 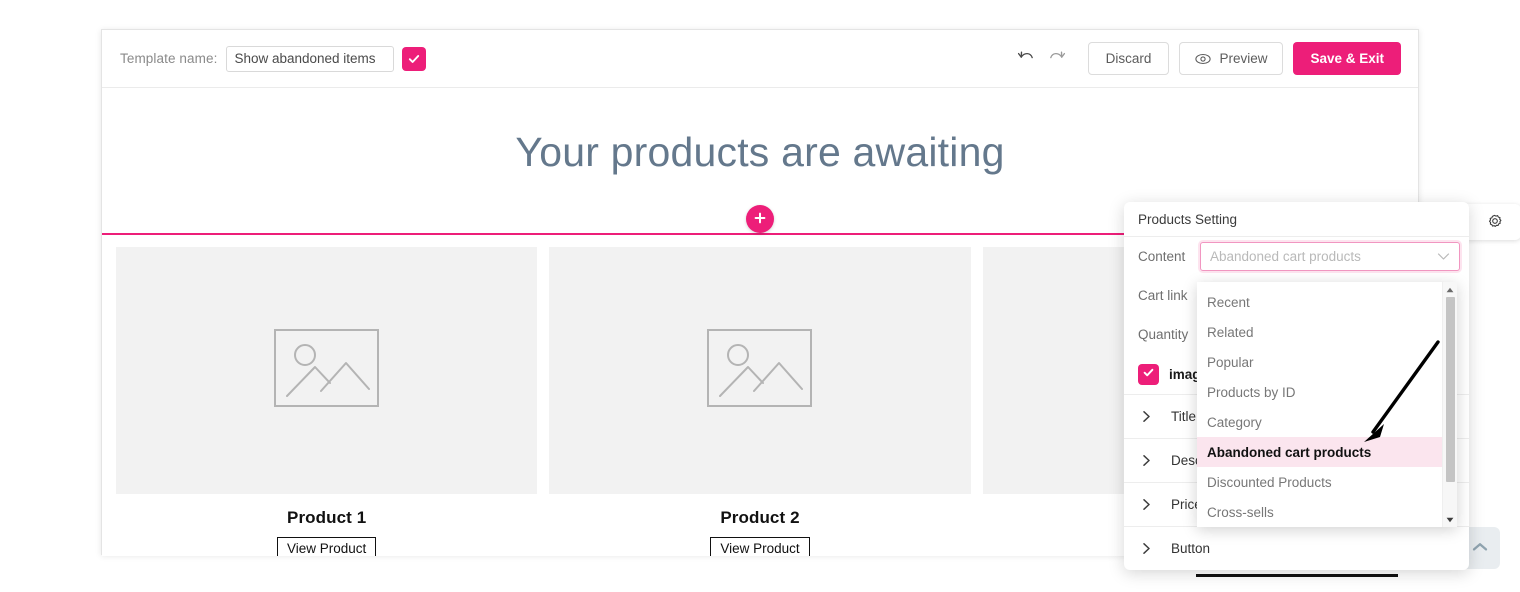 What do you see at coordinates (1296, 219) in the screenshot?
I see `panel-header: Products Setting` at bounding box center [1296, 219].